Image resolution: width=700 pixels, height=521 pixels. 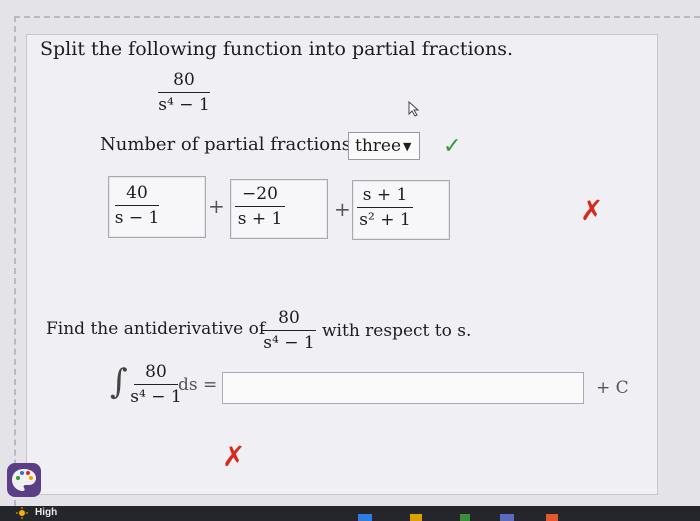 What do you see at coordinates (156, 397) in the screenshot?
I see `integral-denominator: s⁴ − 1` at bounding box center [156, 397].